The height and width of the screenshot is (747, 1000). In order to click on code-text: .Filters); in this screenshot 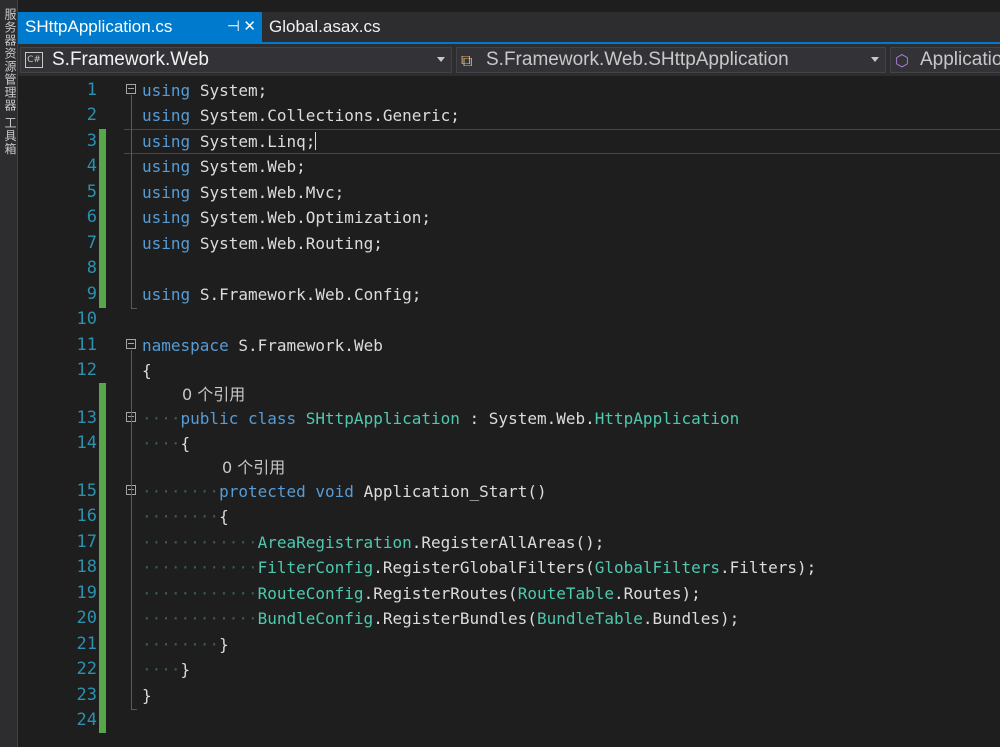, I will do `click(768, 567)`.